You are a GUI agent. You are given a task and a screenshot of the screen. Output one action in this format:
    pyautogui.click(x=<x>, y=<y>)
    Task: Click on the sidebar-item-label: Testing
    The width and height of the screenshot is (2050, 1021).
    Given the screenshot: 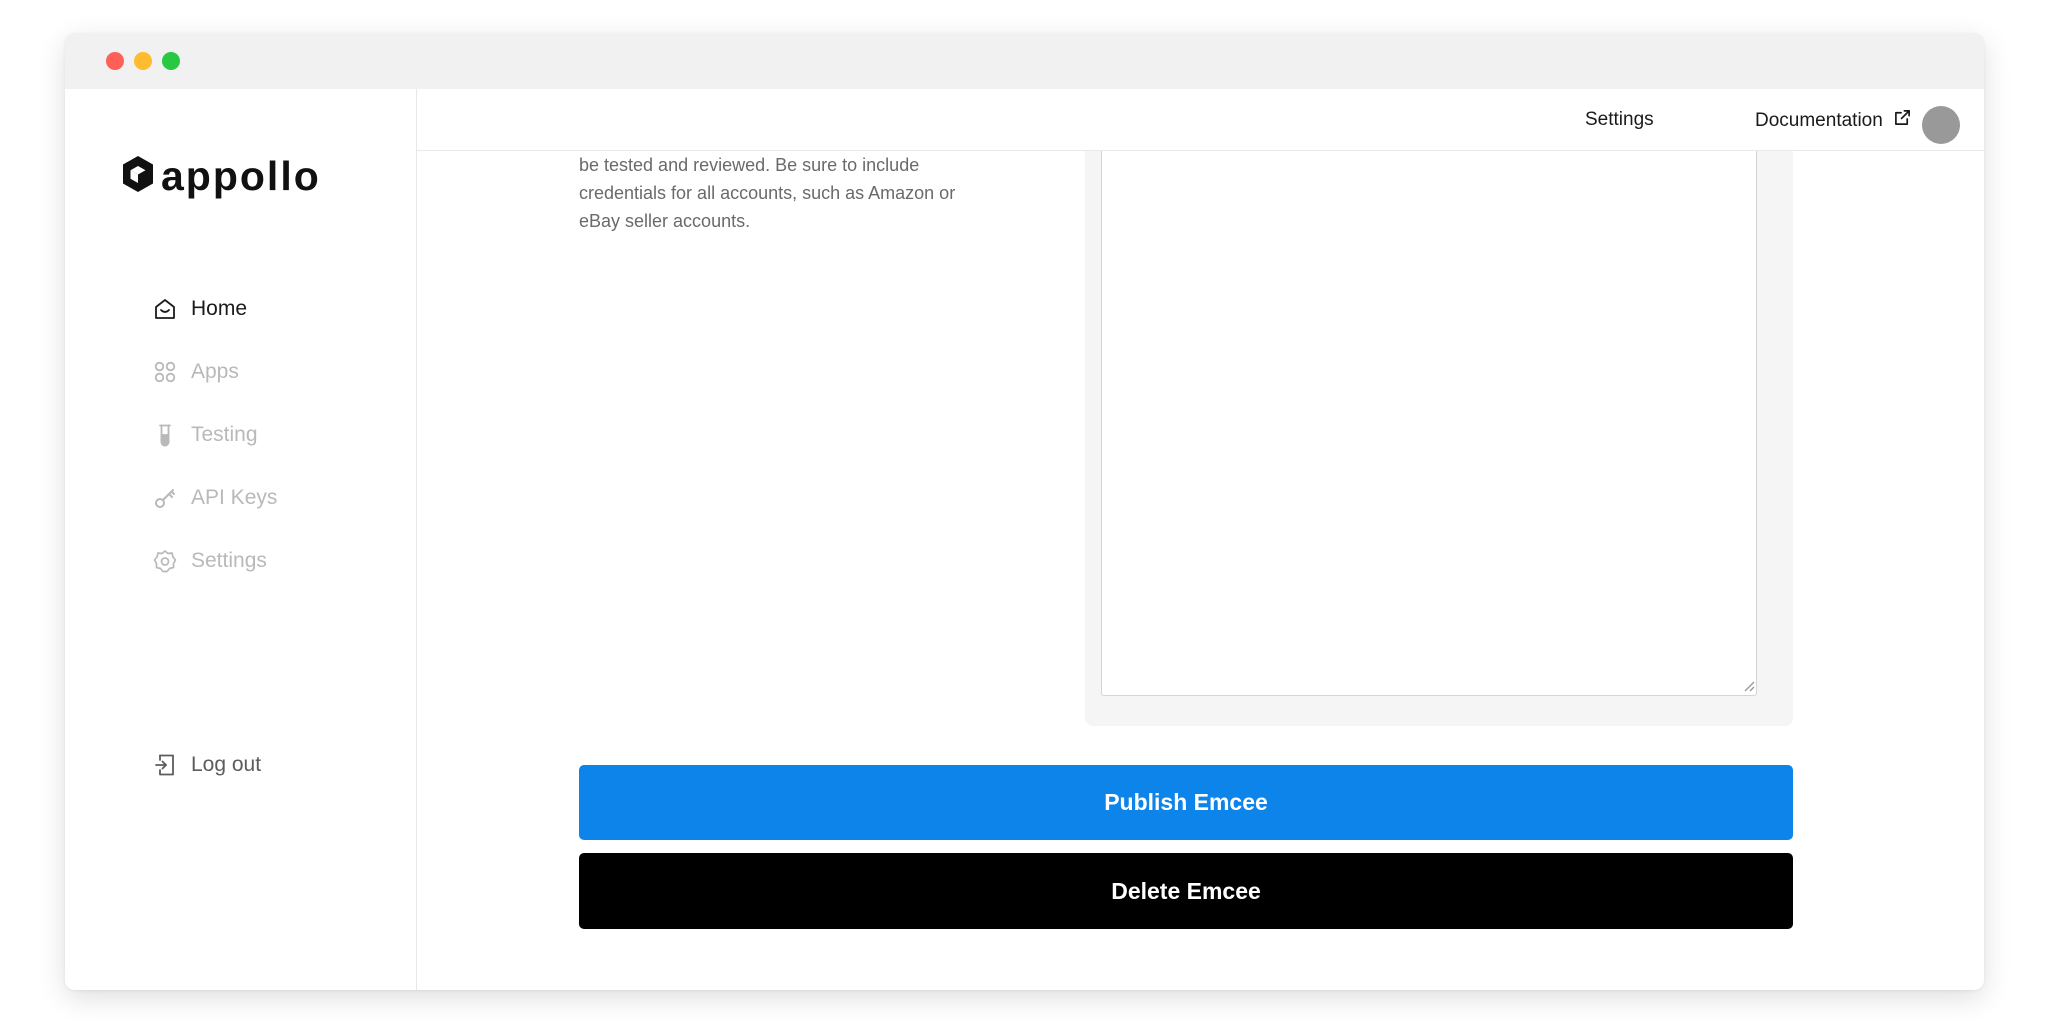 What is the action you would take?
    pyautogui.click(x=224, y=434)
    